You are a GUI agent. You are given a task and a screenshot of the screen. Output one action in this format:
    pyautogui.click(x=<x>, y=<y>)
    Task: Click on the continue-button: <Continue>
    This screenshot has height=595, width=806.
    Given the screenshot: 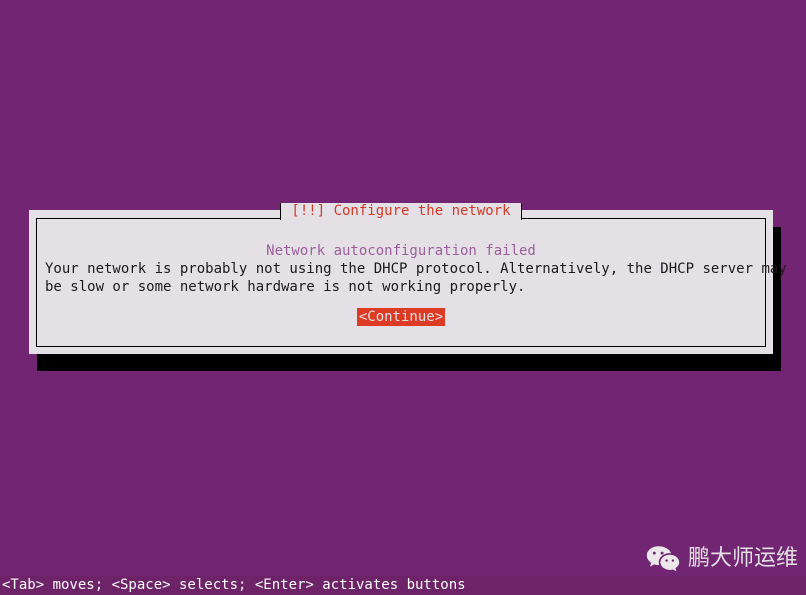 What is the action you would take?
    pyautogui.click(x=401, y=317)
    